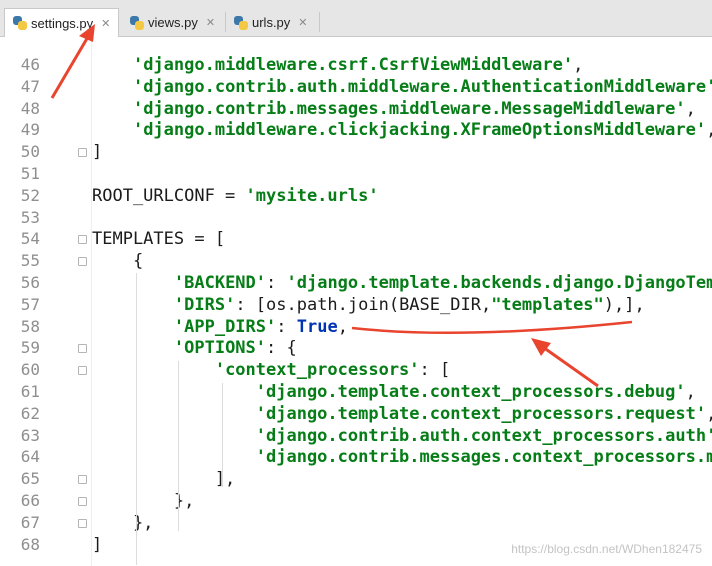 The width and height of the screenshot is (712, 566). What do you see at coordinates (356, 218) in the screenshot?
I see `code-line: 53` at bounding box center [356, 218].